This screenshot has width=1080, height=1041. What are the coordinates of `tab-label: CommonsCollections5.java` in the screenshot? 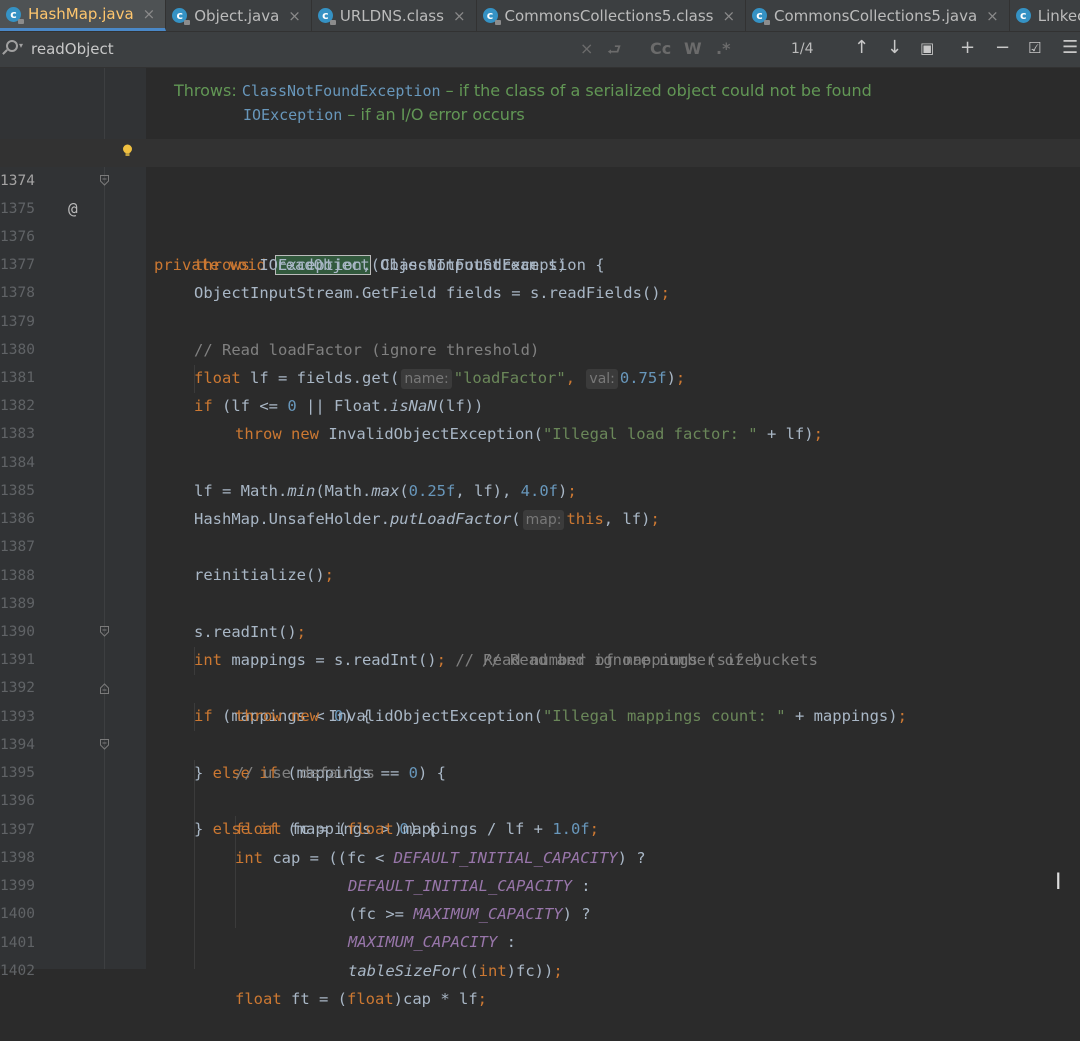 It's located at (876, 15).